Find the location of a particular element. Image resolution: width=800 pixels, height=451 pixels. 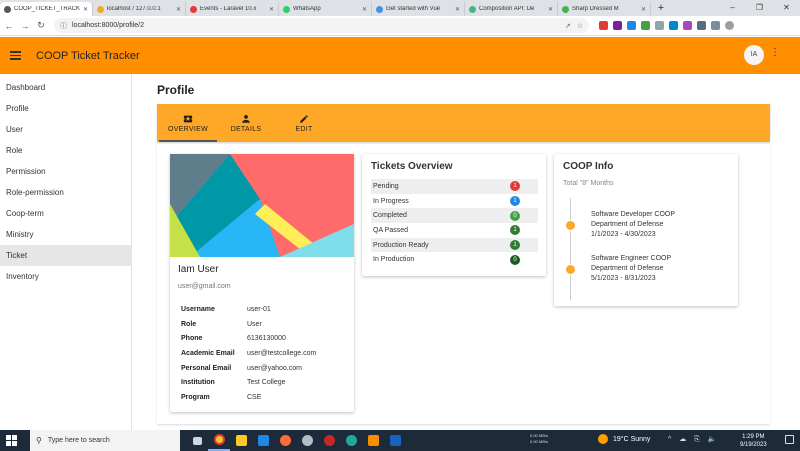

browser-tab-title: COOP_TICKET_TRACK is located at coordinates (47, 9).